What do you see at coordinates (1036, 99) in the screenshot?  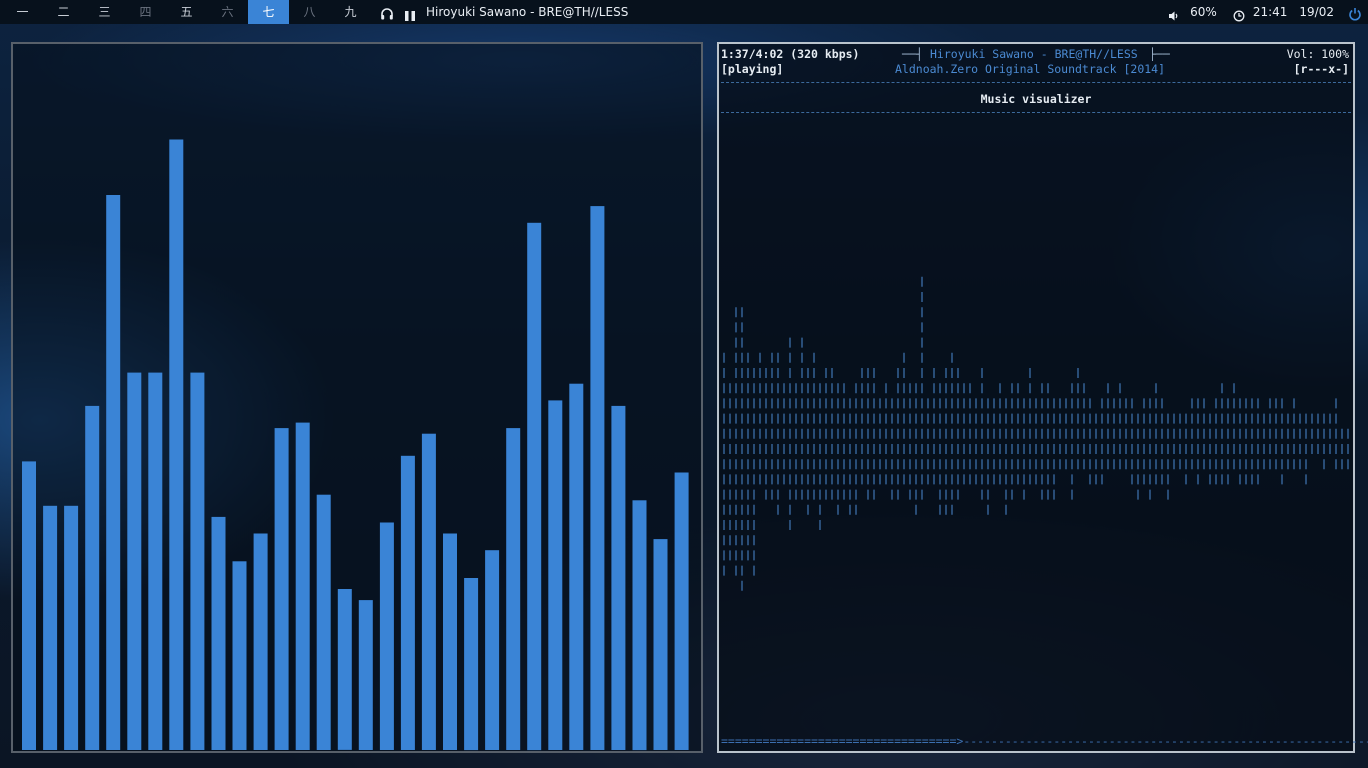 I see `screen-title: Music visualizer` at bounding box center [1036, 99].